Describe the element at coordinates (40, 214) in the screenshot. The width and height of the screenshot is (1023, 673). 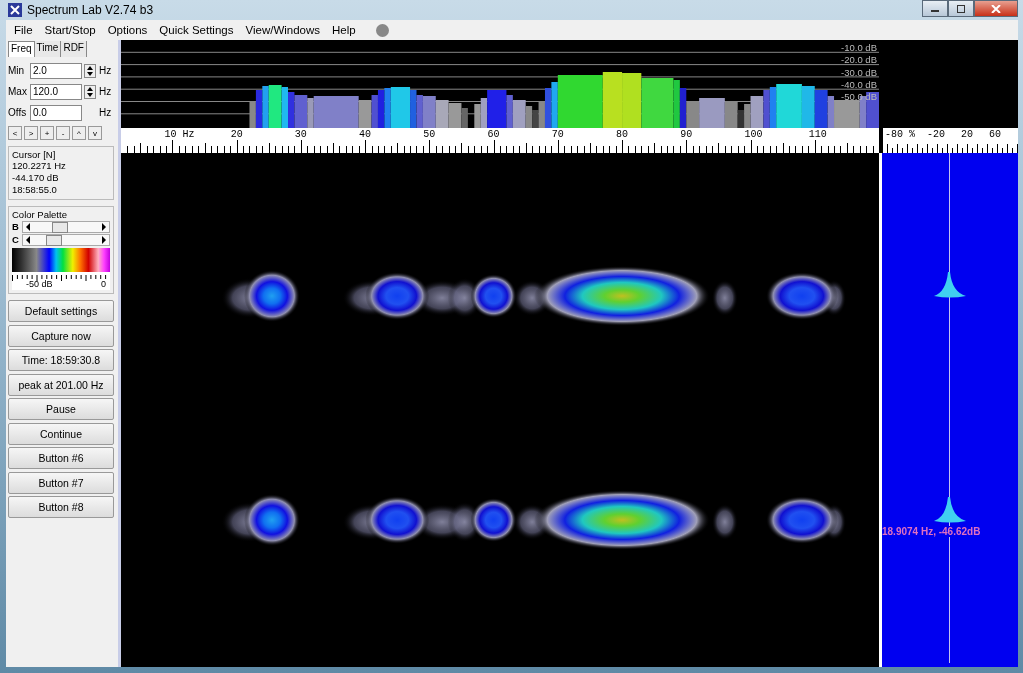
I see `group-title: Color Palette` at that location.